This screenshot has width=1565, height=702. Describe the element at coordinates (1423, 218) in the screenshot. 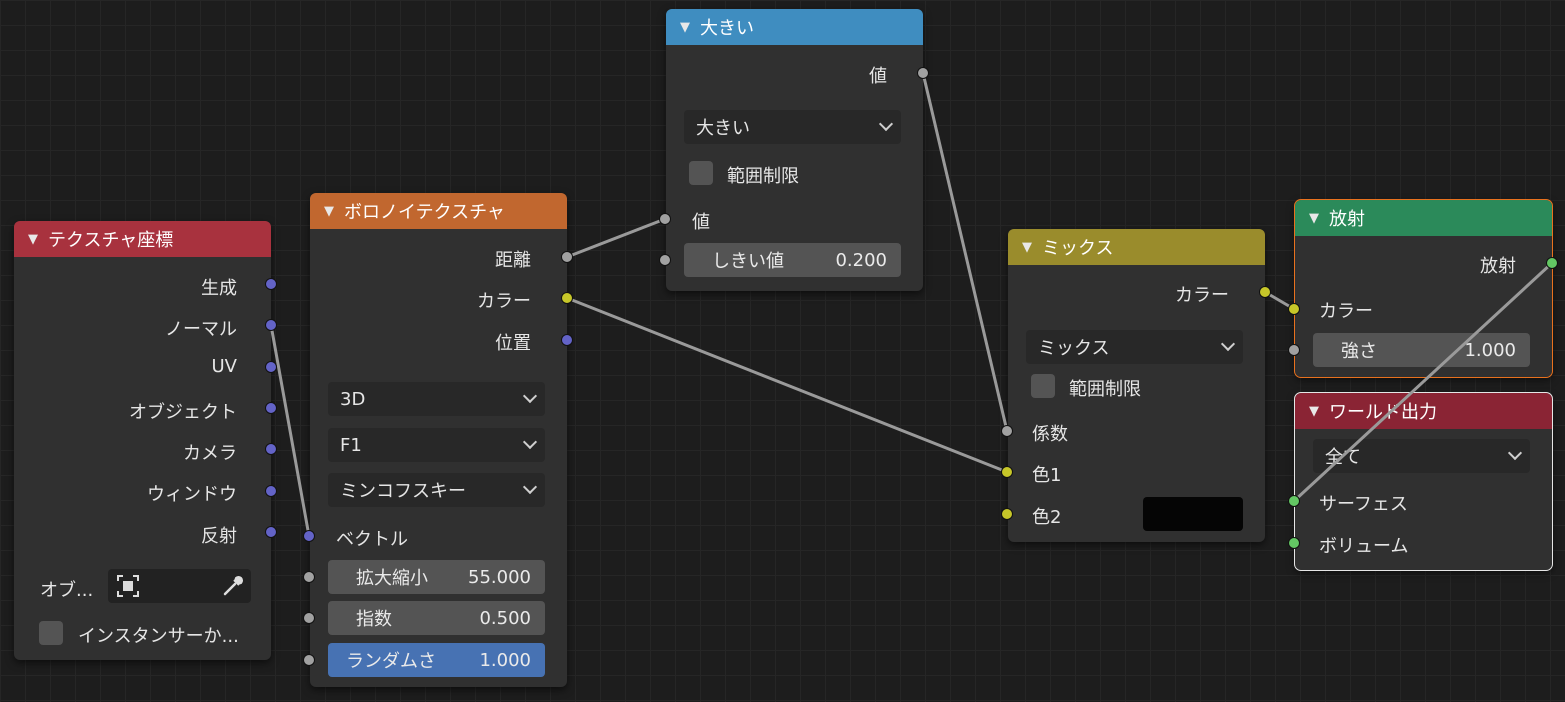

I see `emission-header: ▼ 放射` at that location.